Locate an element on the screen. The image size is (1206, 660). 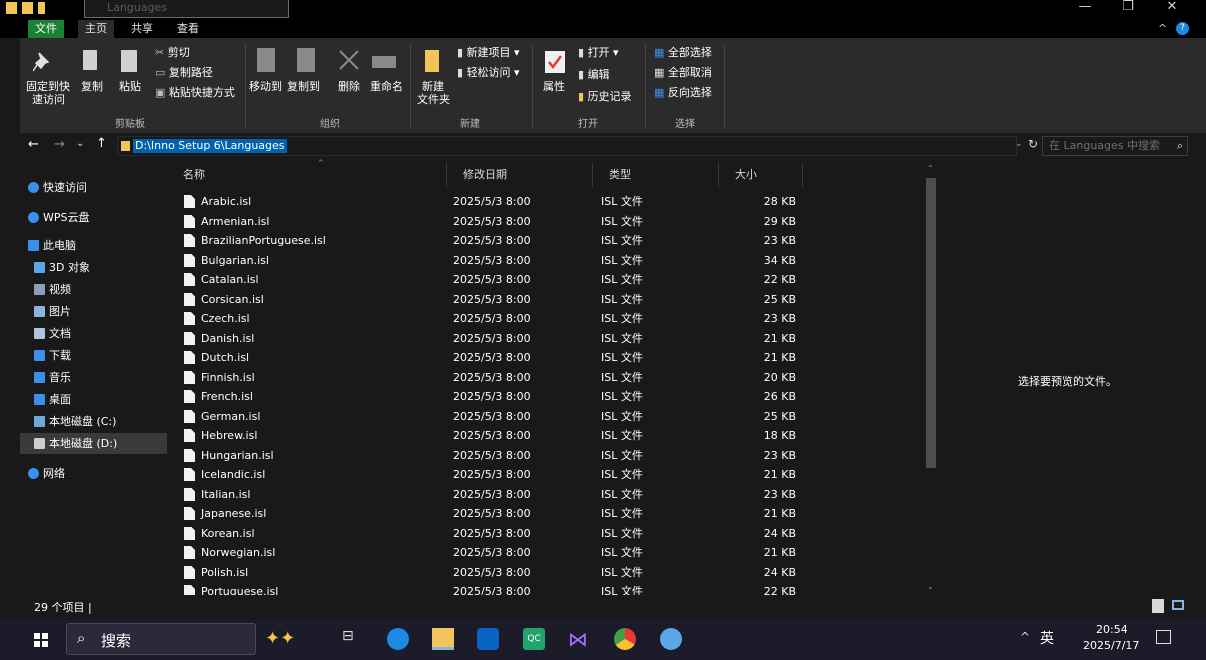
vertical-scrollbar: ⌃ ⌄ is located at coordinates (931, 378).